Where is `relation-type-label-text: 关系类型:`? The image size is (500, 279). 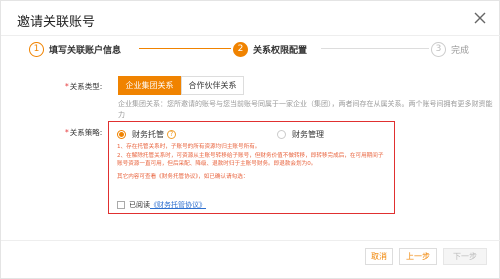
relation-type-label-text: 关系类型: is located at coordinates (86, 86).